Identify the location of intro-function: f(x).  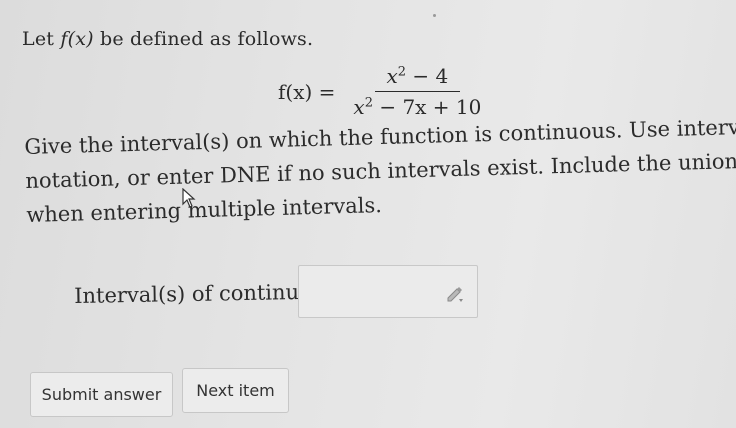
(77, 39).